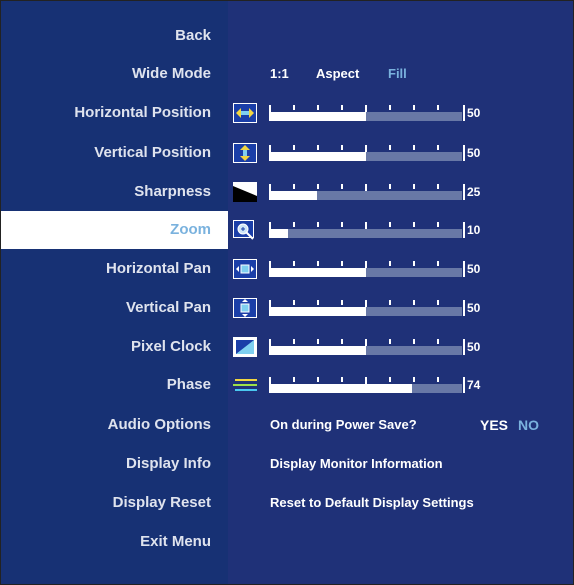  I want to click on vertical-position-row: 50, so click(400, 153).